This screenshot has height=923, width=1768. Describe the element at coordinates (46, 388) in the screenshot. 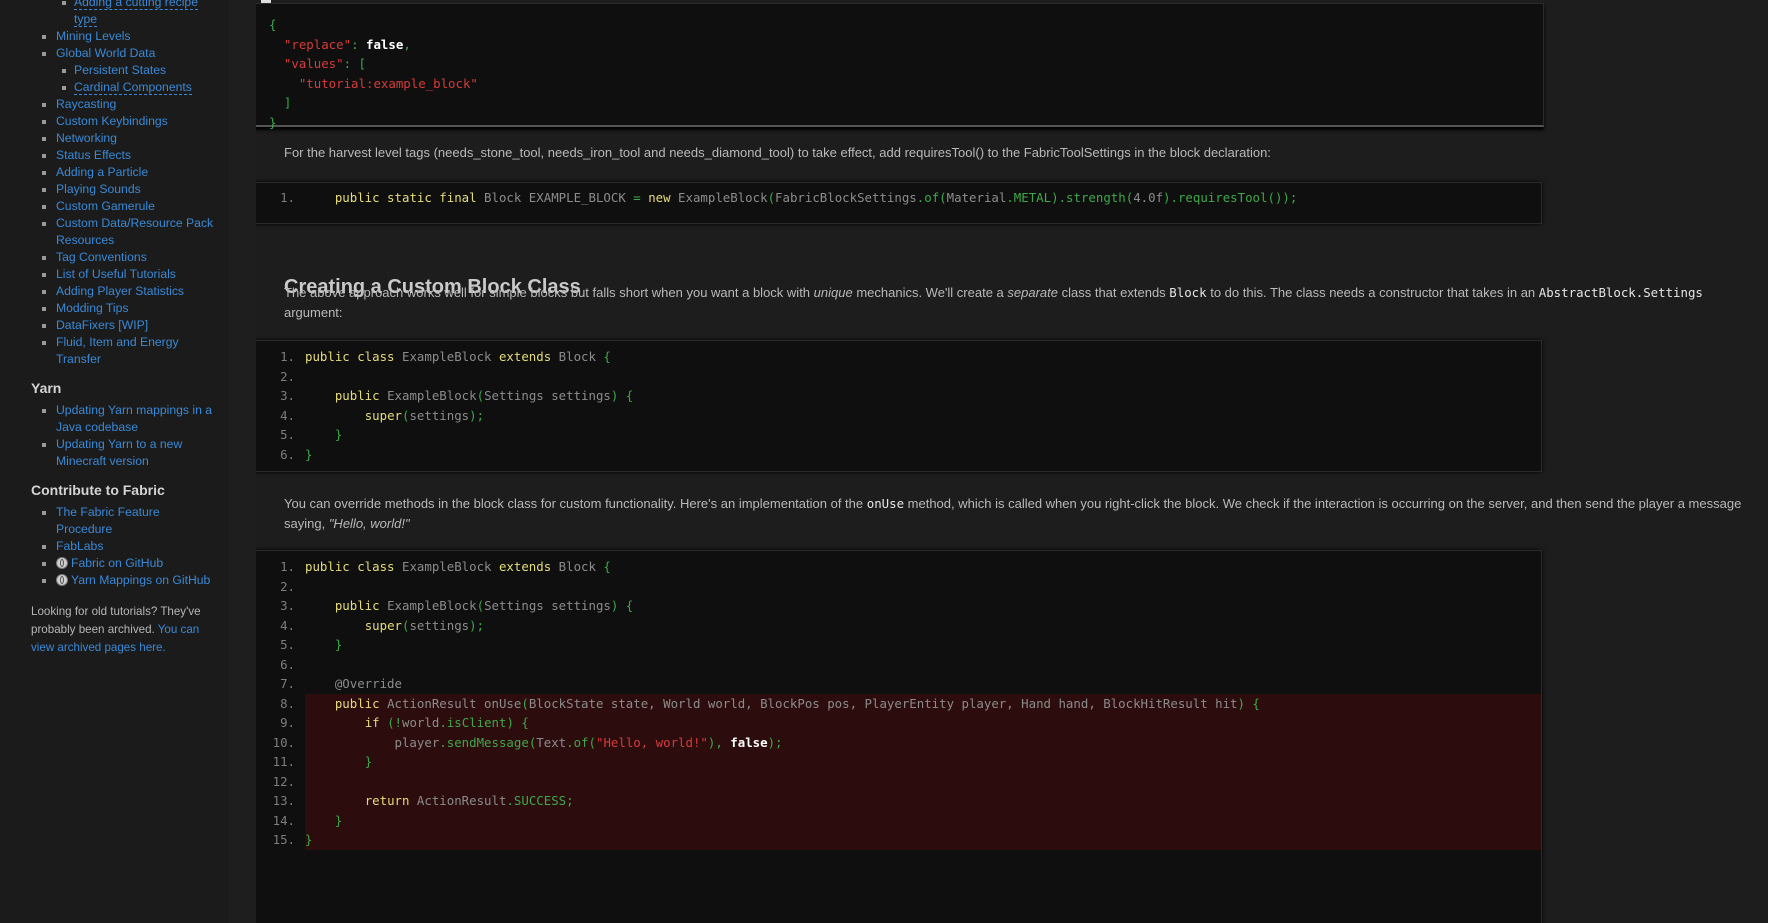

I see `sidebar-heading-yarn: Yarn` at that location.